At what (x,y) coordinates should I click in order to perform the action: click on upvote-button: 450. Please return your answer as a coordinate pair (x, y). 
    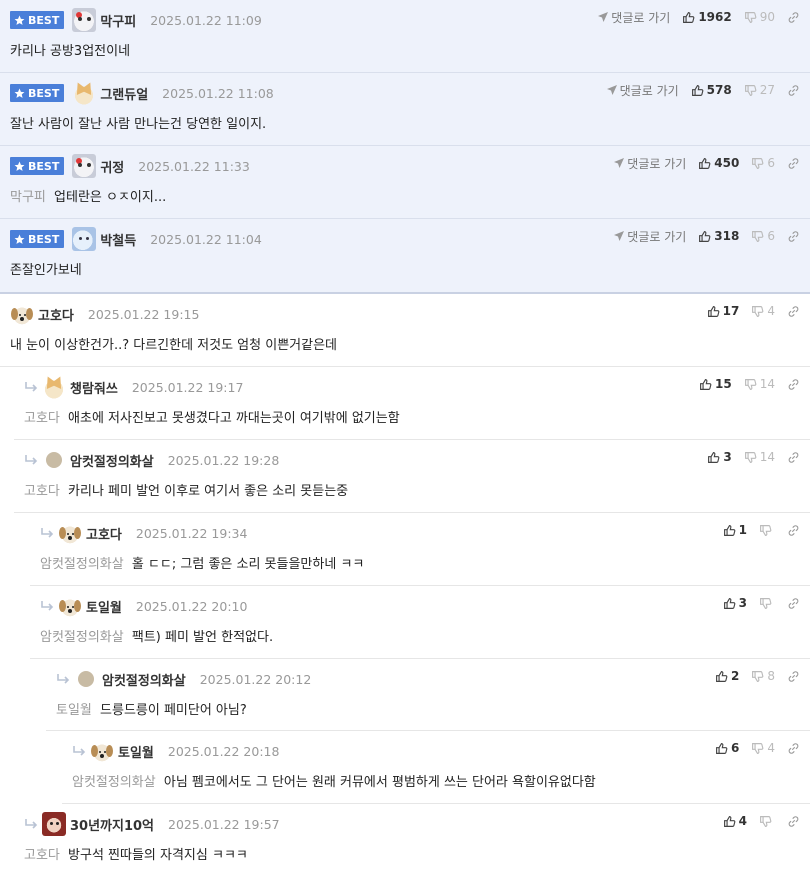
    Looking at the image, I should click on (718, 163).